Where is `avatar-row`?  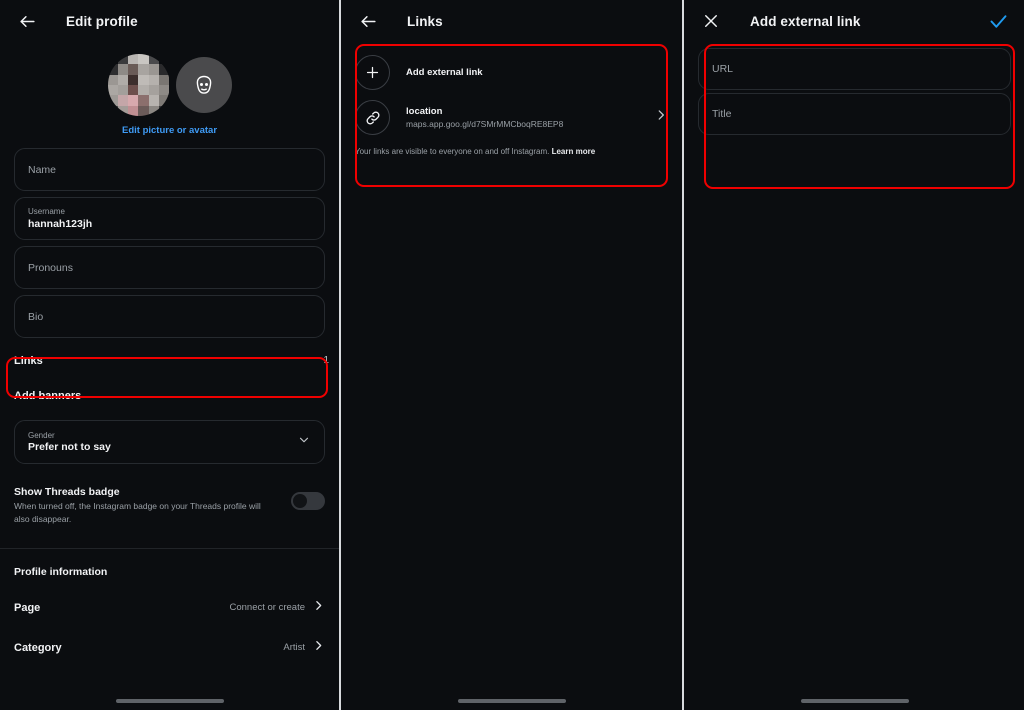 avatar-row is located at coordinates (169, 85).